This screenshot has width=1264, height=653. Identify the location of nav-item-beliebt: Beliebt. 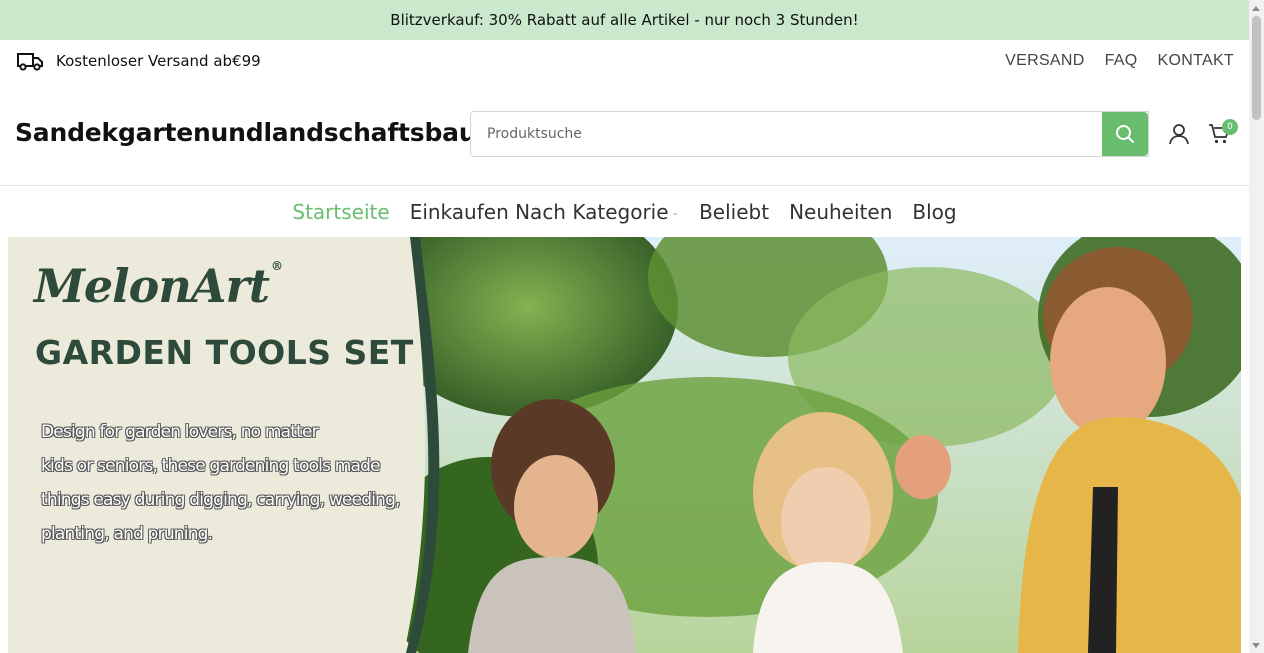
(734, 212).